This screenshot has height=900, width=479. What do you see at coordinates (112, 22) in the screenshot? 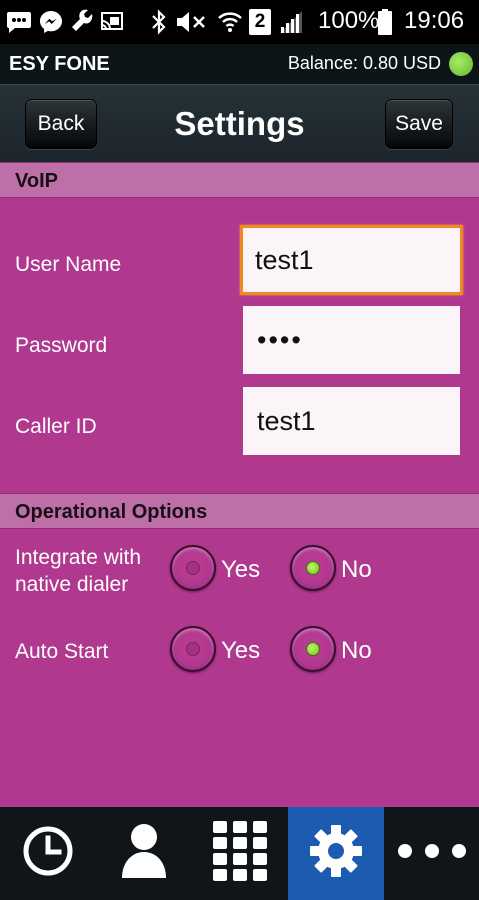
I see `cast-icon` at bounding box center [112, 22].